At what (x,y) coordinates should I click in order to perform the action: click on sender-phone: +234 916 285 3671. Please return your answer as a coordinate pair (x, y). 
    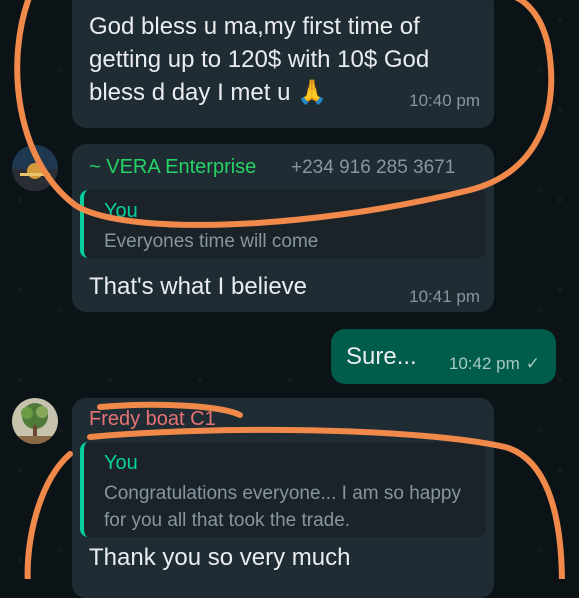
    Looking at the image, I should click on (373, 167).